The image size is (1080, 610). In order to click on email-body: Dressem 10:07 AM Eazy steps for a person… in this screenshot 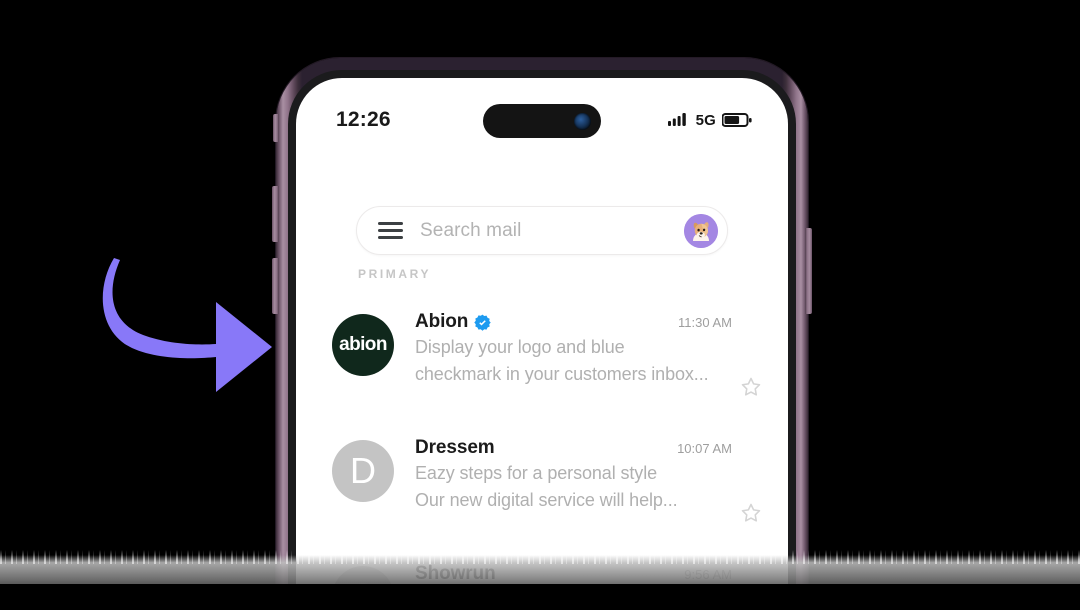, I will do `click(573, 473)`.